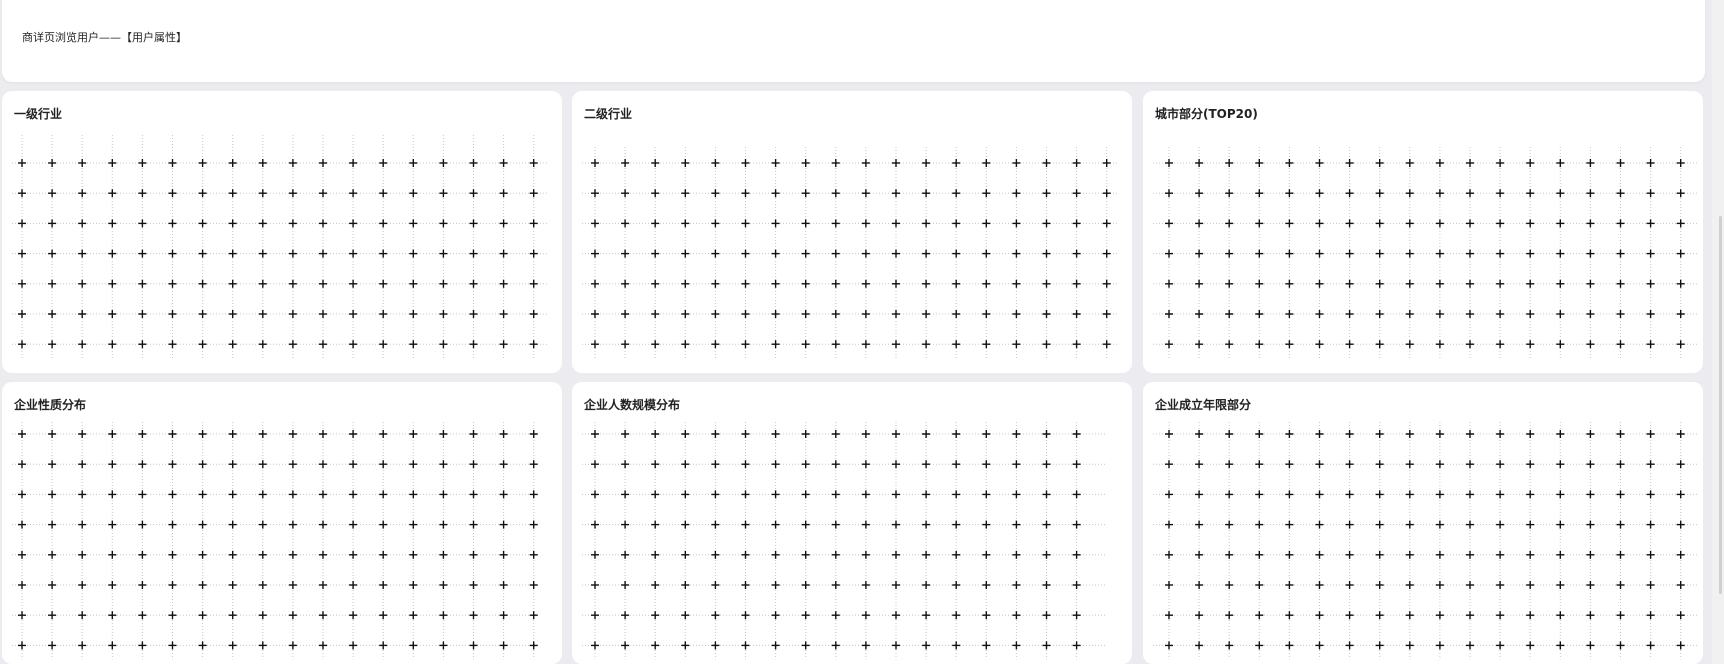 This screenshot has width=1724, height=664. Describe the element at coordinates (853, 41) in the screenshot. I see `header-panel: 商详页浏览用户——【用户属性】` at that location.